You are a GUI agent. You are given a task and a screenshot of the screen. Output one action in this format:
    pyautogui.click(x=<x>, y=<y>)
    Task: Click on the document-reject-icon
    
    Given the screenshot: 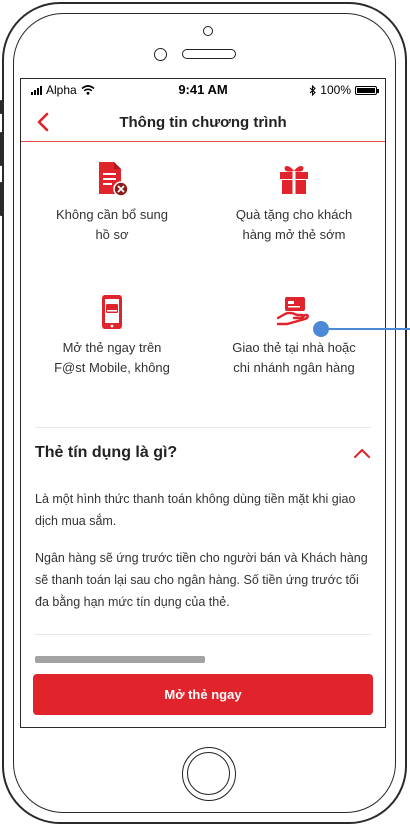 What is the action you would take?
    pyautogui.click(x=114, y=179)
    